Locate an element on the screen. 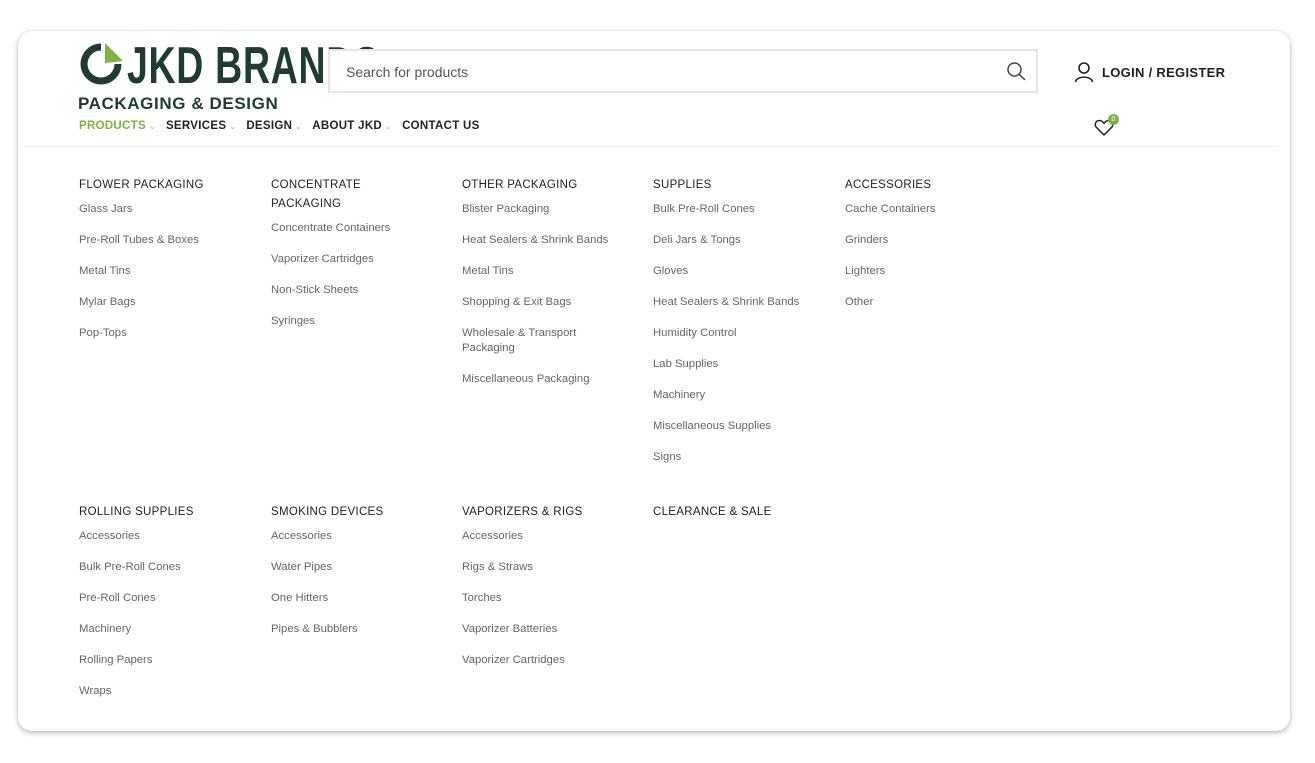  menu-heading: SMOKING DEVICES is located at coordinates (361, 512).